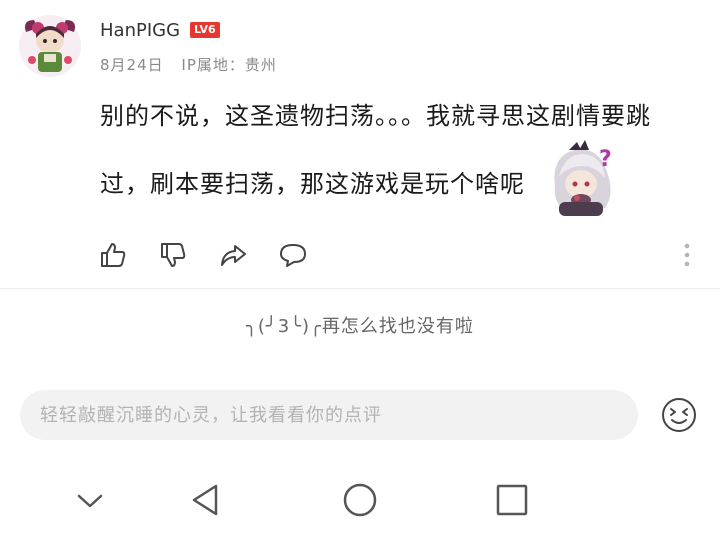 Image resolution: width=720 pixels, height=537 pixels. I want to click on home-button, so click(360, 500).